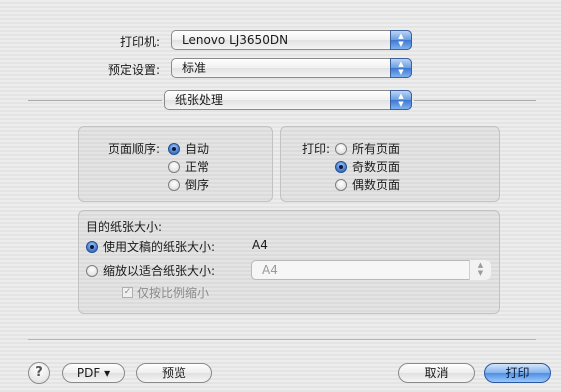 This screenshot has height=392, width=561. I want to click on page-order-normal-radio: 正常, so click(188, 166).